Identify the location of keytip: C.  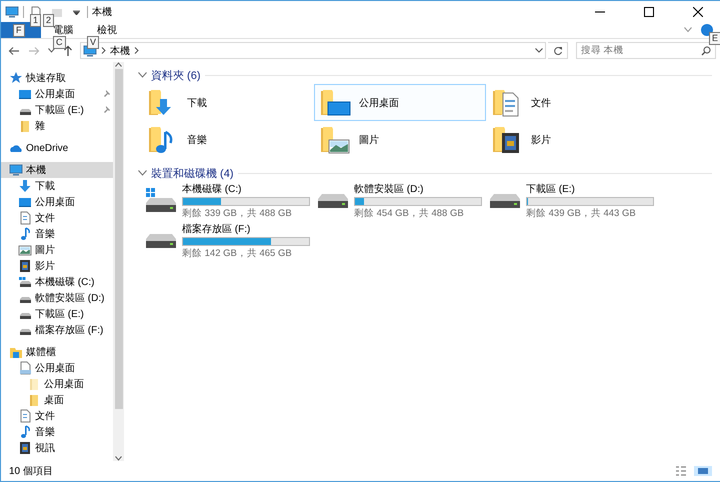
(59, 42).